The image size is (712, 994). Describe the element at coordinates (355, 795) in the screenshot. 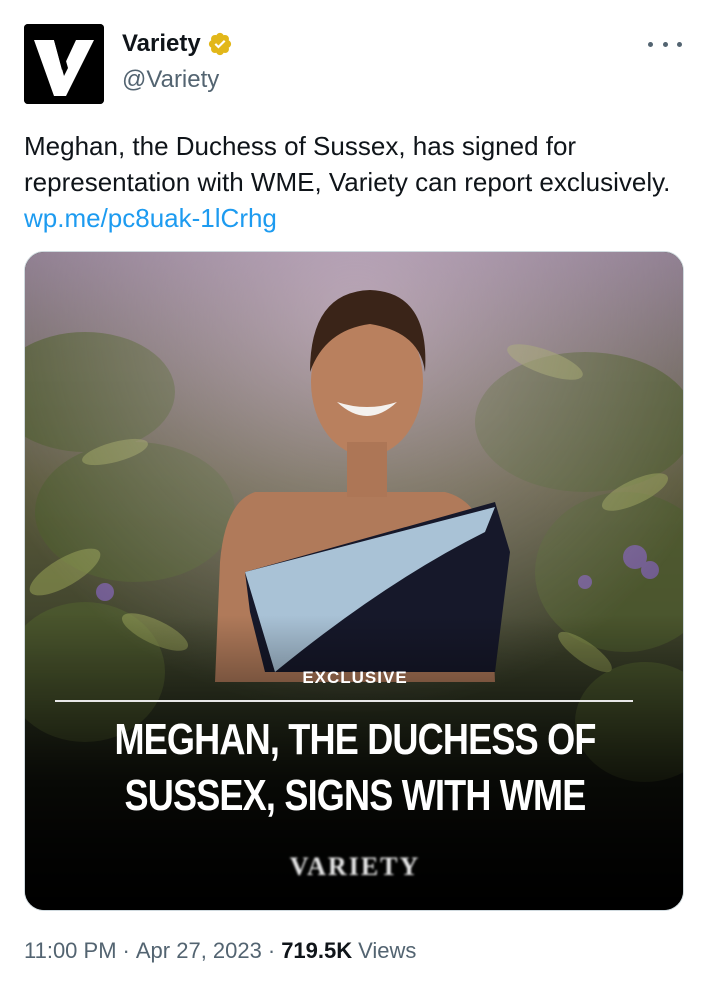

I see `headline-line-2: SUSSEX, SIGNS WITH WME` at that location.